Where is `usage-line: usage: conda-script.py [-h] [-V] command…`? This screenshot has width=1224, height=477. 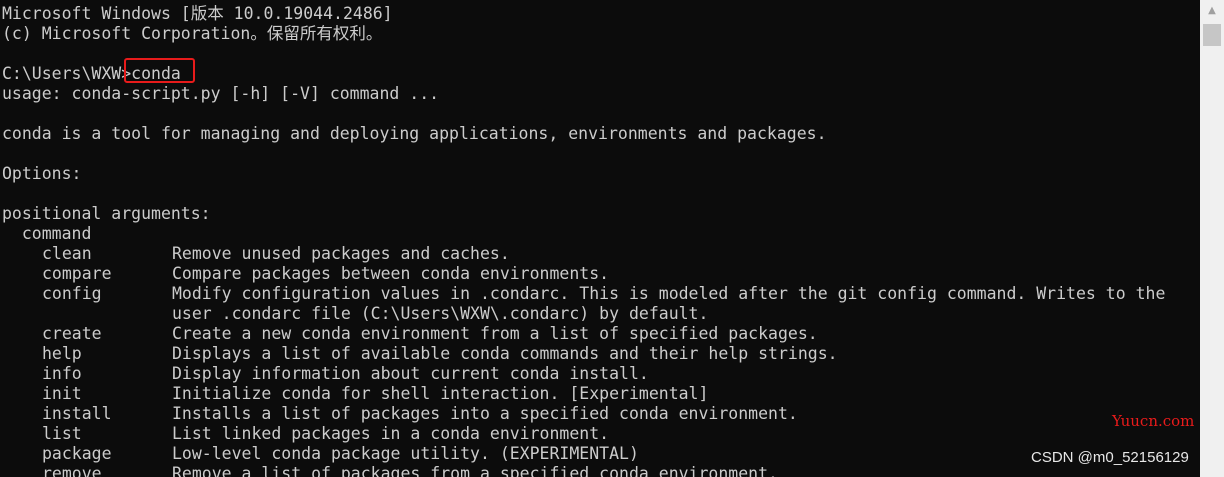
usage-line: usage: conda-script.py [-h] [-V] command… is located at coordinates (221, 93).